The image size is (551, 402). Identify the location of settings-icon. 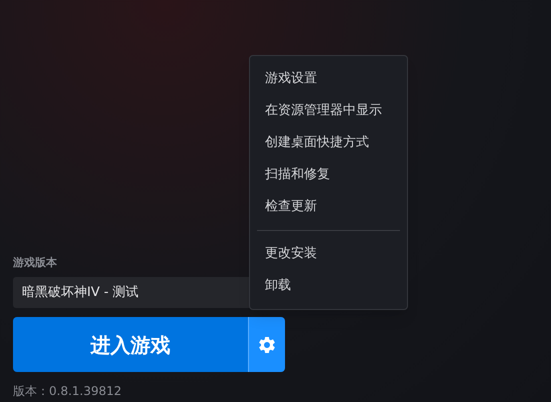
(267, 344).